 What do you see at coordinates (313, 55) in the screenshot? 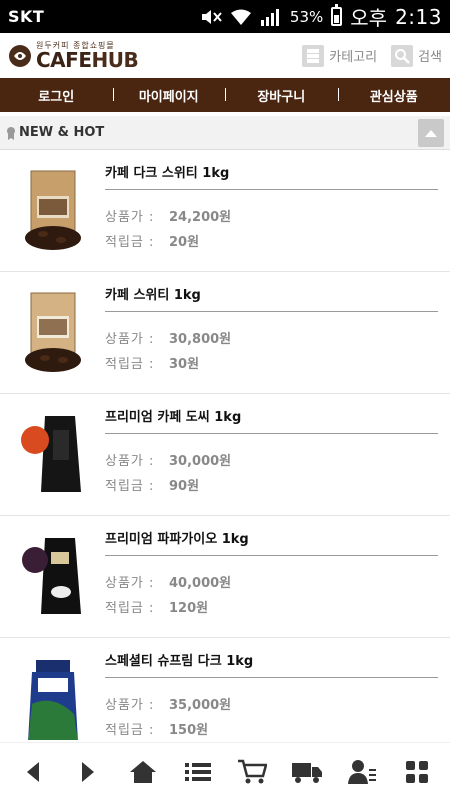
I see `category-icon` at bounding box center [313, 55].